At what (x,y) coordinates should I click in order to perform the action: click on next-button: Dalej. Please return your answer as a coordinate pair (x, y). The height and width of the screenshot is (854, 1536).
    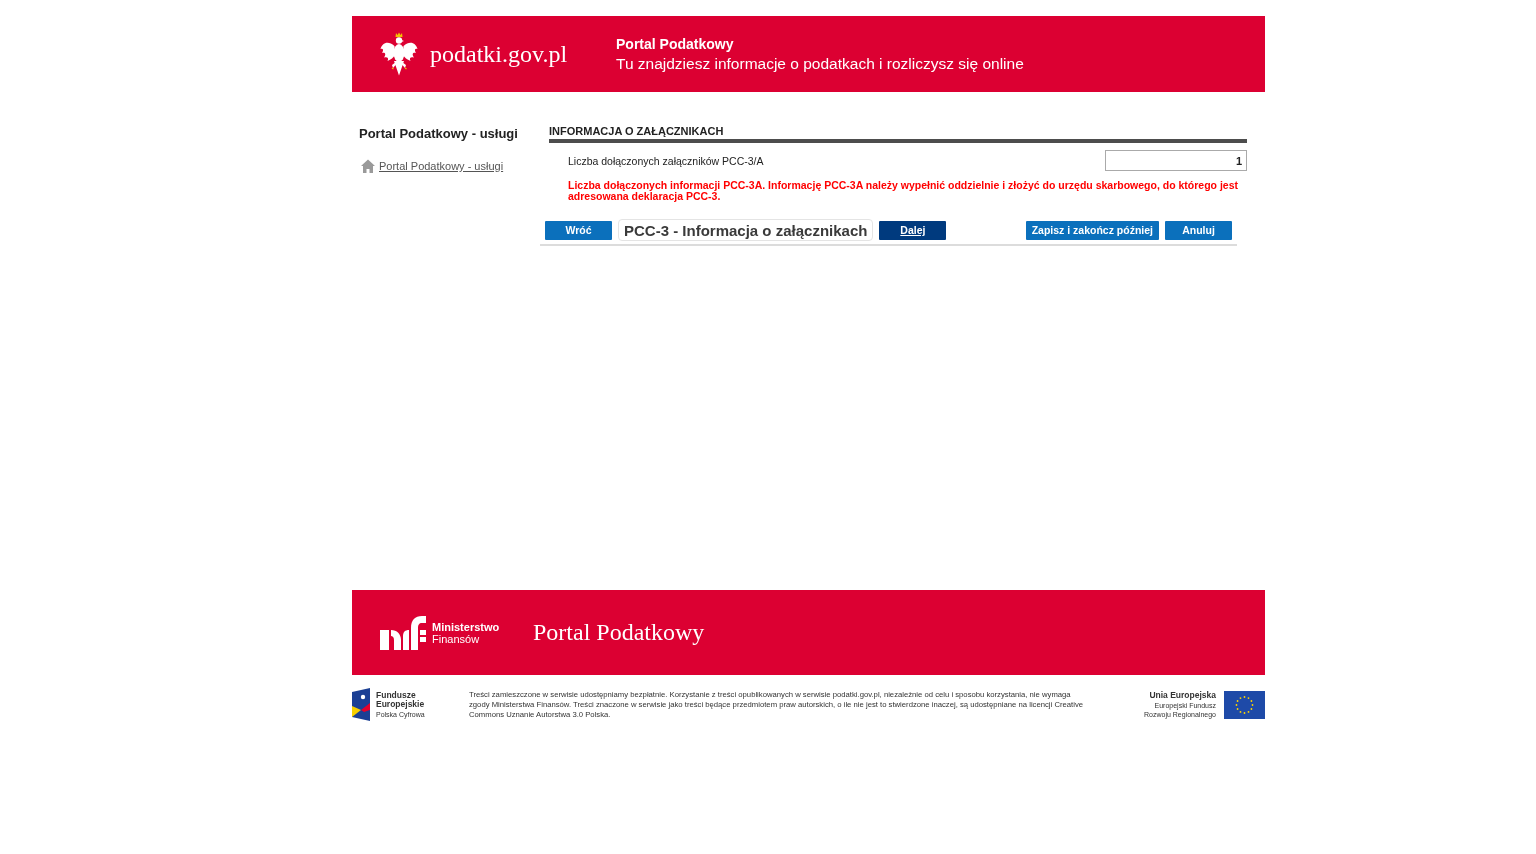
    Looking at the image, I should click on (913, 230).